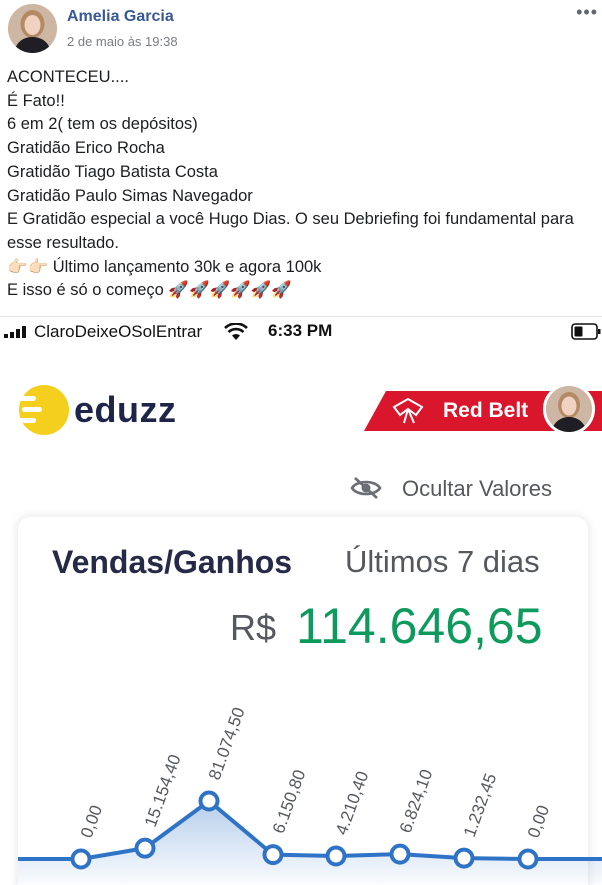 The height and width of the screenshot is (885, 602). I want to click on currency-symbol: R$, so click(253, 627).